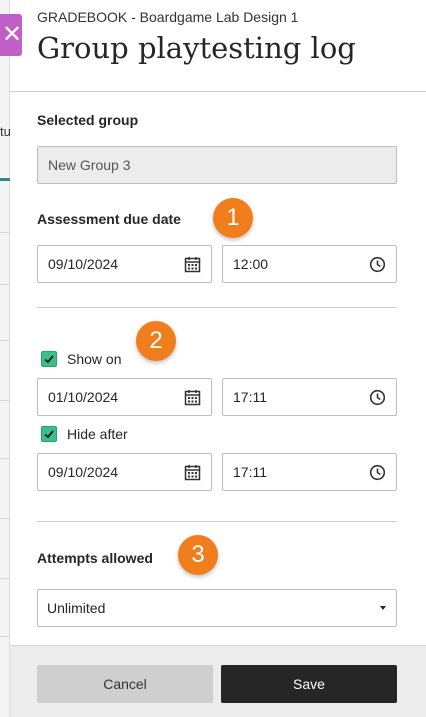 Image resolution: width=426 pixels, height=717 pixels. I want to click on show-on-time-input: 17:11, so click(309, 397).